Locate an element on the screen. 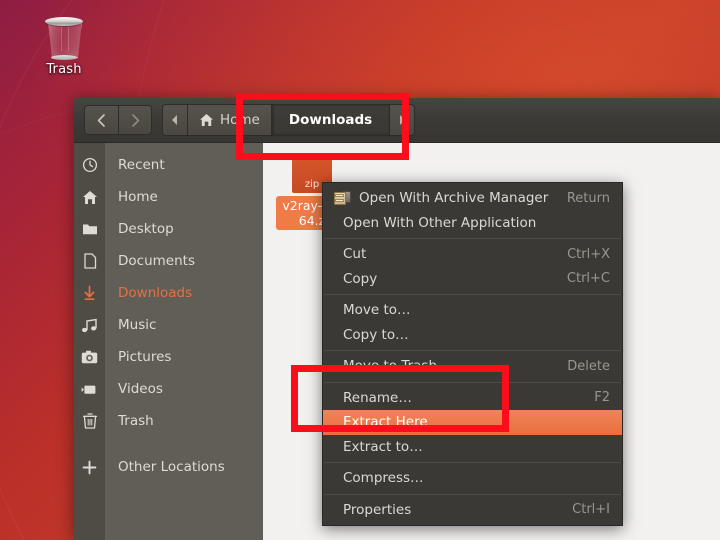  sidebar-icon-desktop is located at coordinates (89, 229).